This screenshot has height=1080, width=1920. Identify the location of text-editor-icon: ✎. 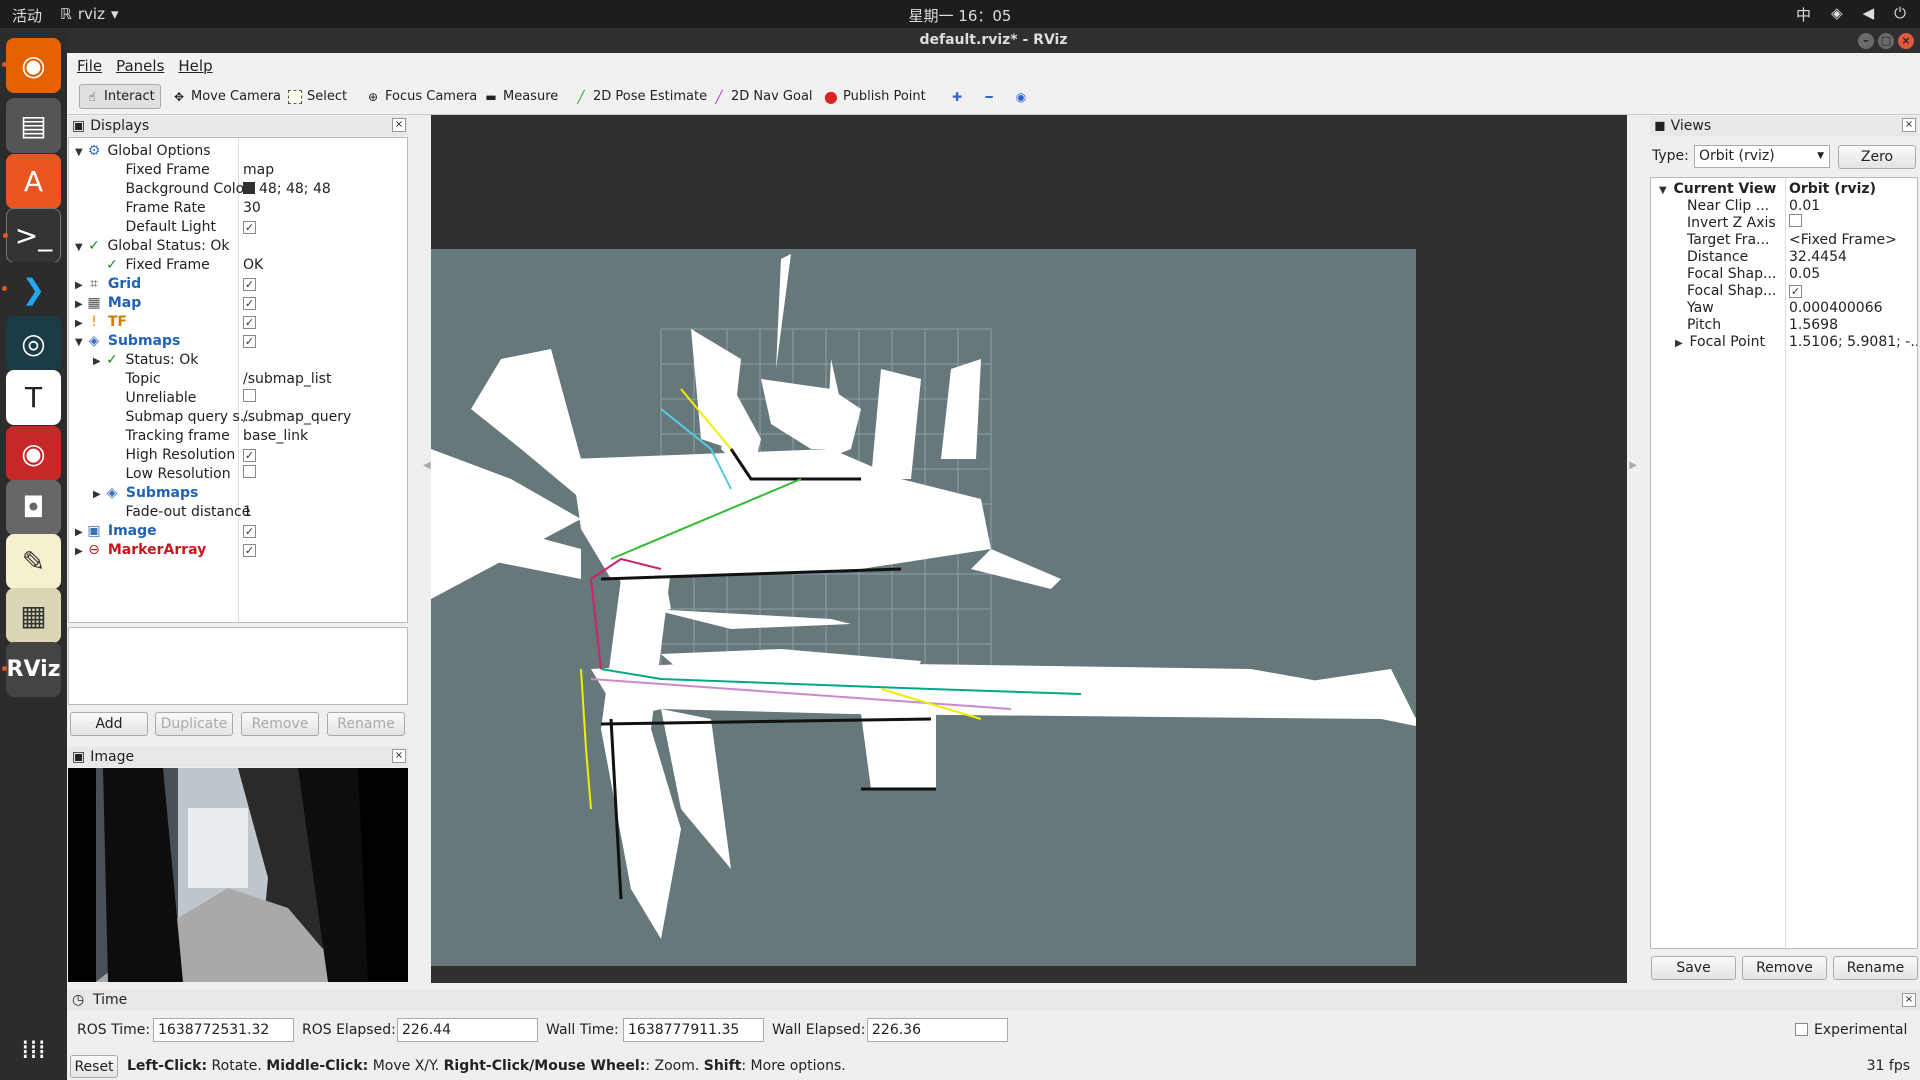
(33, 561).